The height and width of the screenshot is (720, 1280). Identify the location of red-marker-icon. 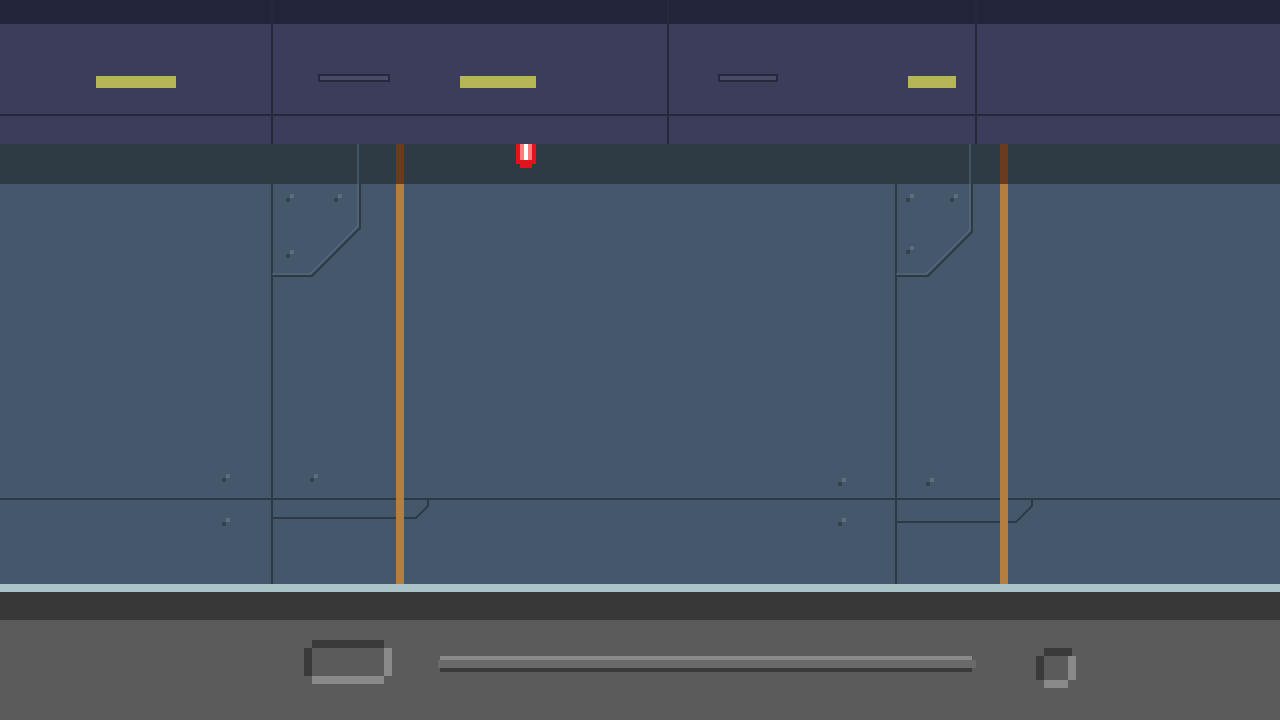
(526, 156).